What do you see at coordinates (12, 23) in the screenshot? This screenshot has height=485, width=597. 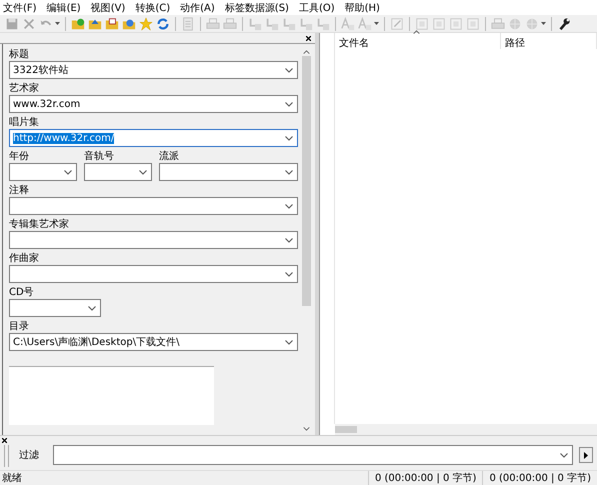 I see `save-icon` at bounding box center [12, 23].